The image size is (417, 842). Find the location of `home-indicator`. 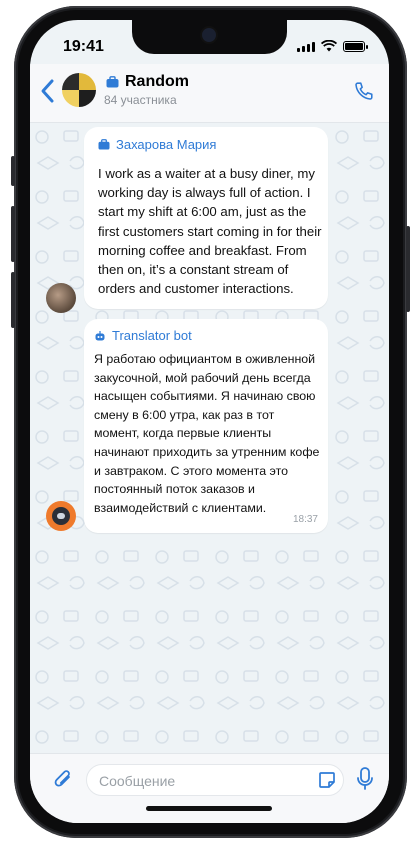

home-indicator is located at coordinates (209, 808).